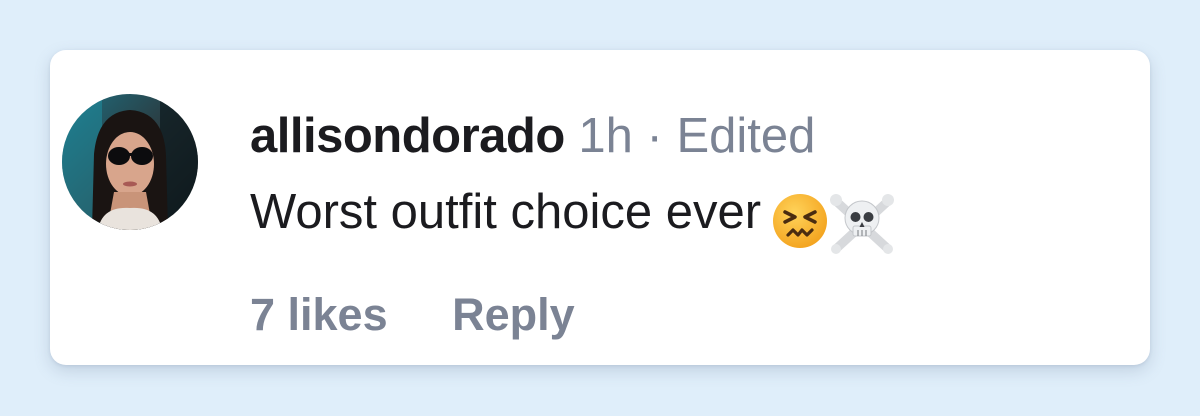 This screenshot has width=1200, height=416. What do you see at coordinates (130, 162) in the screenshot?
I see `avatar` at bounding box center [130, 162].